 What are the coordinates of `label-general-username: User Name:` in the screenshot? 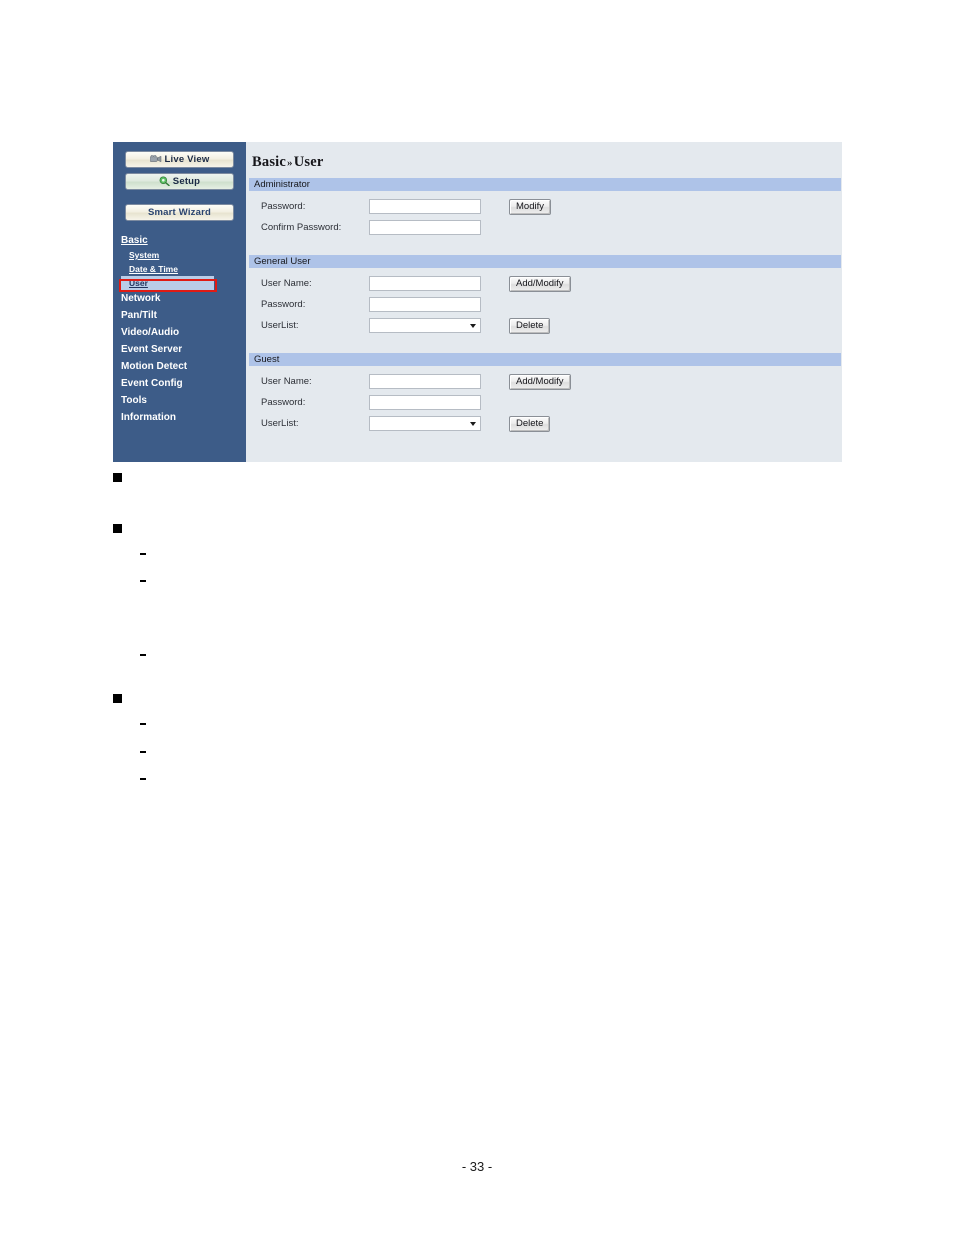 It's located at (286, 283).